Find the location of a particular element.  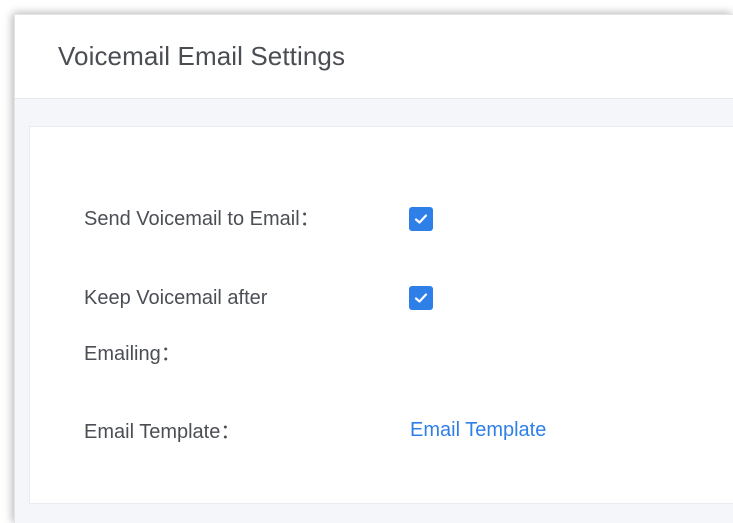

send-voicemail-checkbox is located at coordinates (421, 219).